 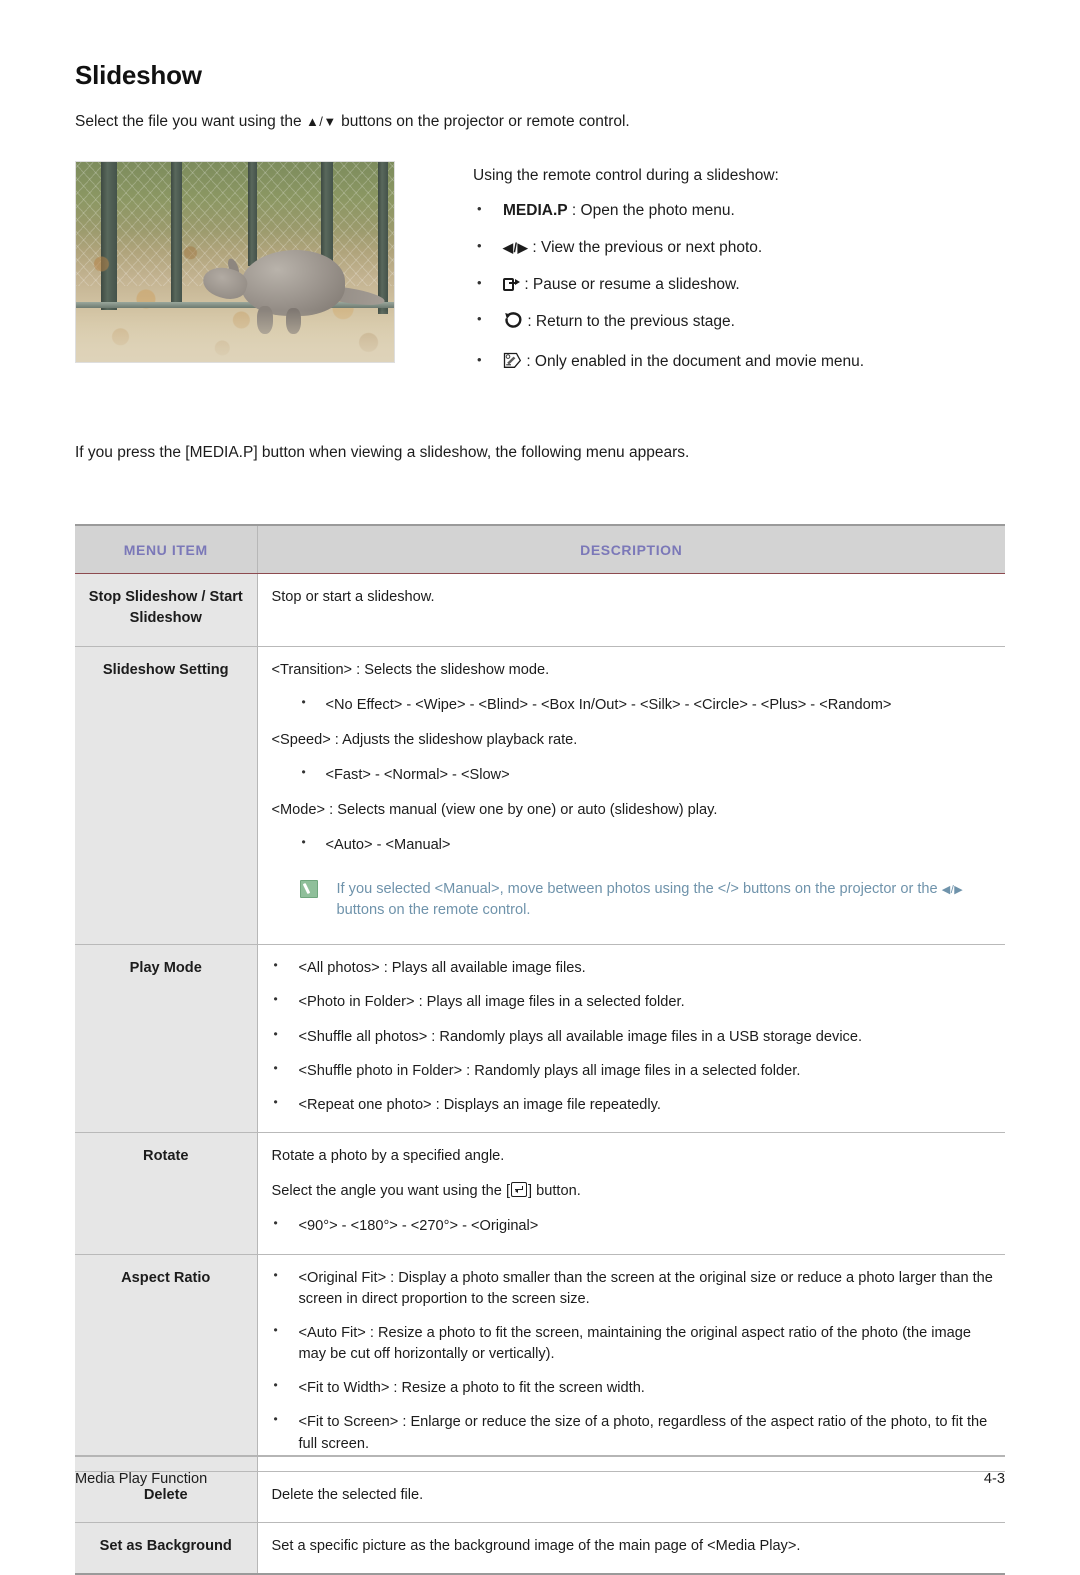 I want to click on media-p-label: MEDIA.P, so click(x=535, y=210).